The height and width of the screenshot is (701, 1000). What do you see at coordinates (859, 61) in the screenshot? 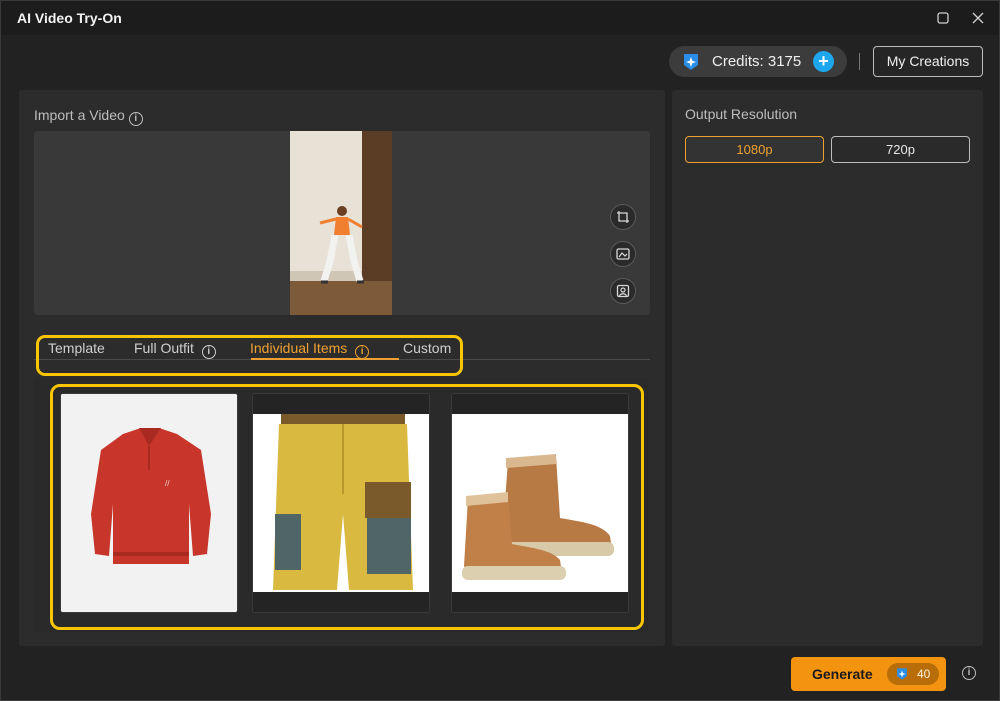
I see `header-divider` at bounding box center [859, 61].